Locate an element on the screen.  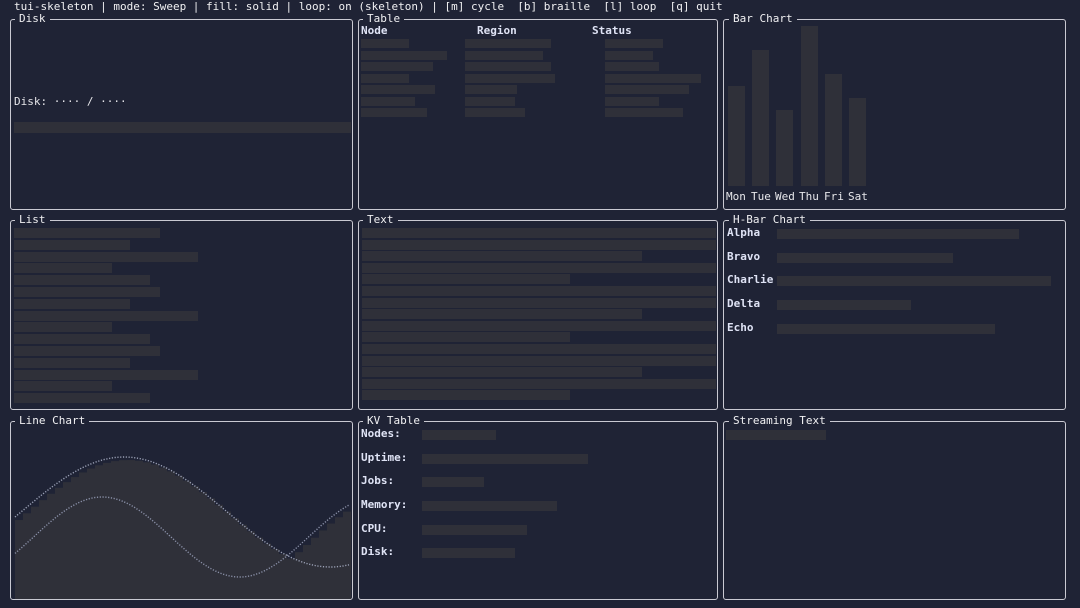
kv-value-skeleton-cpu is located at coordinates (474, 530).